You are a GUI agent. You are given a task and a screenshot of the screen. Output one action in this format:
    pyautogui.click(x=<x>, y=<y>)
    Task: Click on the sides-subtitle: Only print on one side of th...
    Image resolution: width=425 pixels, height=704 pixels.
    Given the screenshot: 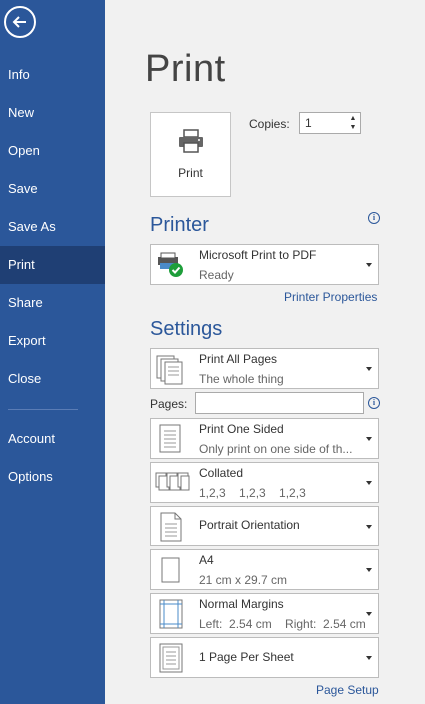 What is the action you would take?
    pyautogui.click(x=276, y=449)
    